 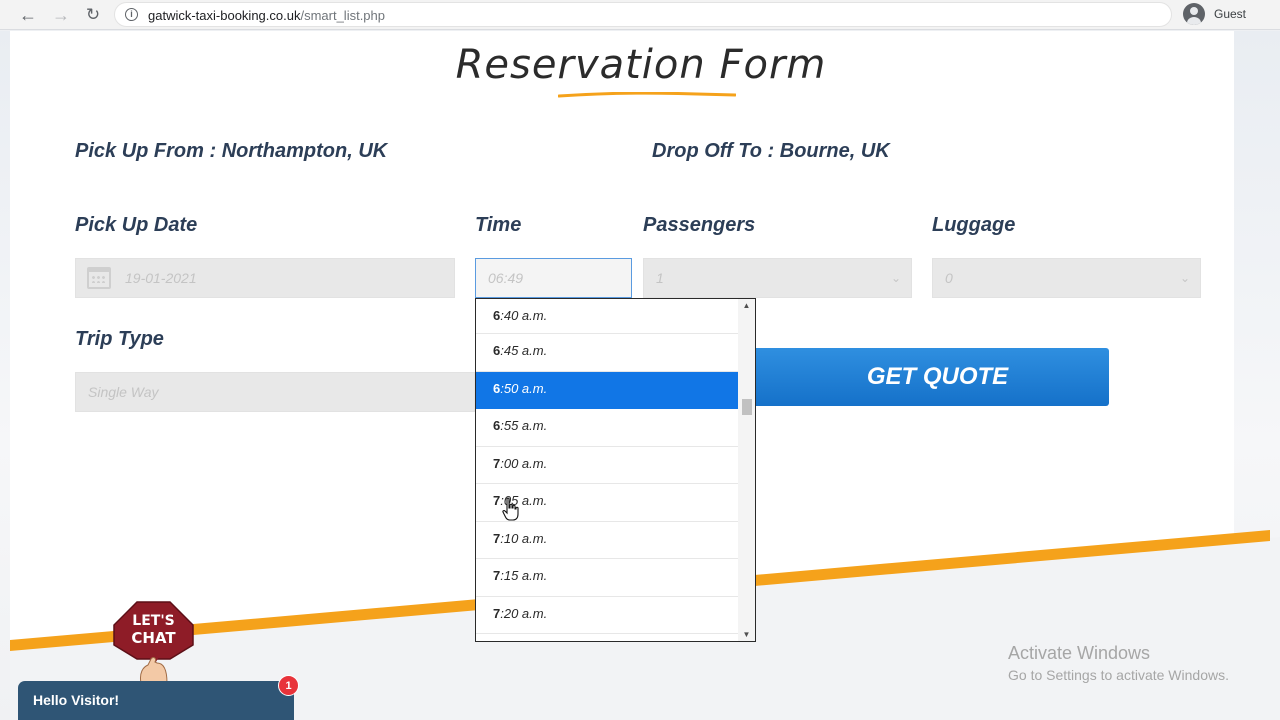 I want to click on time-option-minutes: :10 a.m., so click(x=524, y=538).